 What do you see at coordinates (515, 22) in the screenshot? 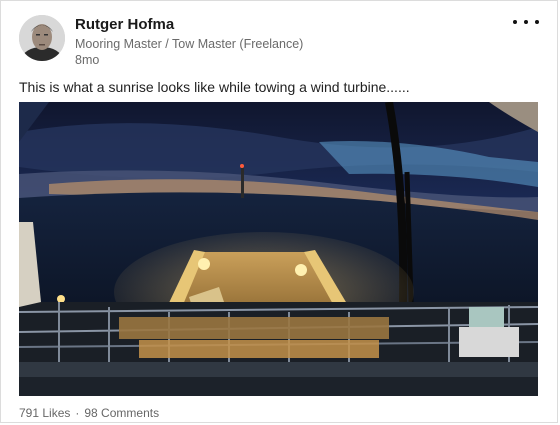
I see `more-horizontal-icon` at bounding box center [515, 22].